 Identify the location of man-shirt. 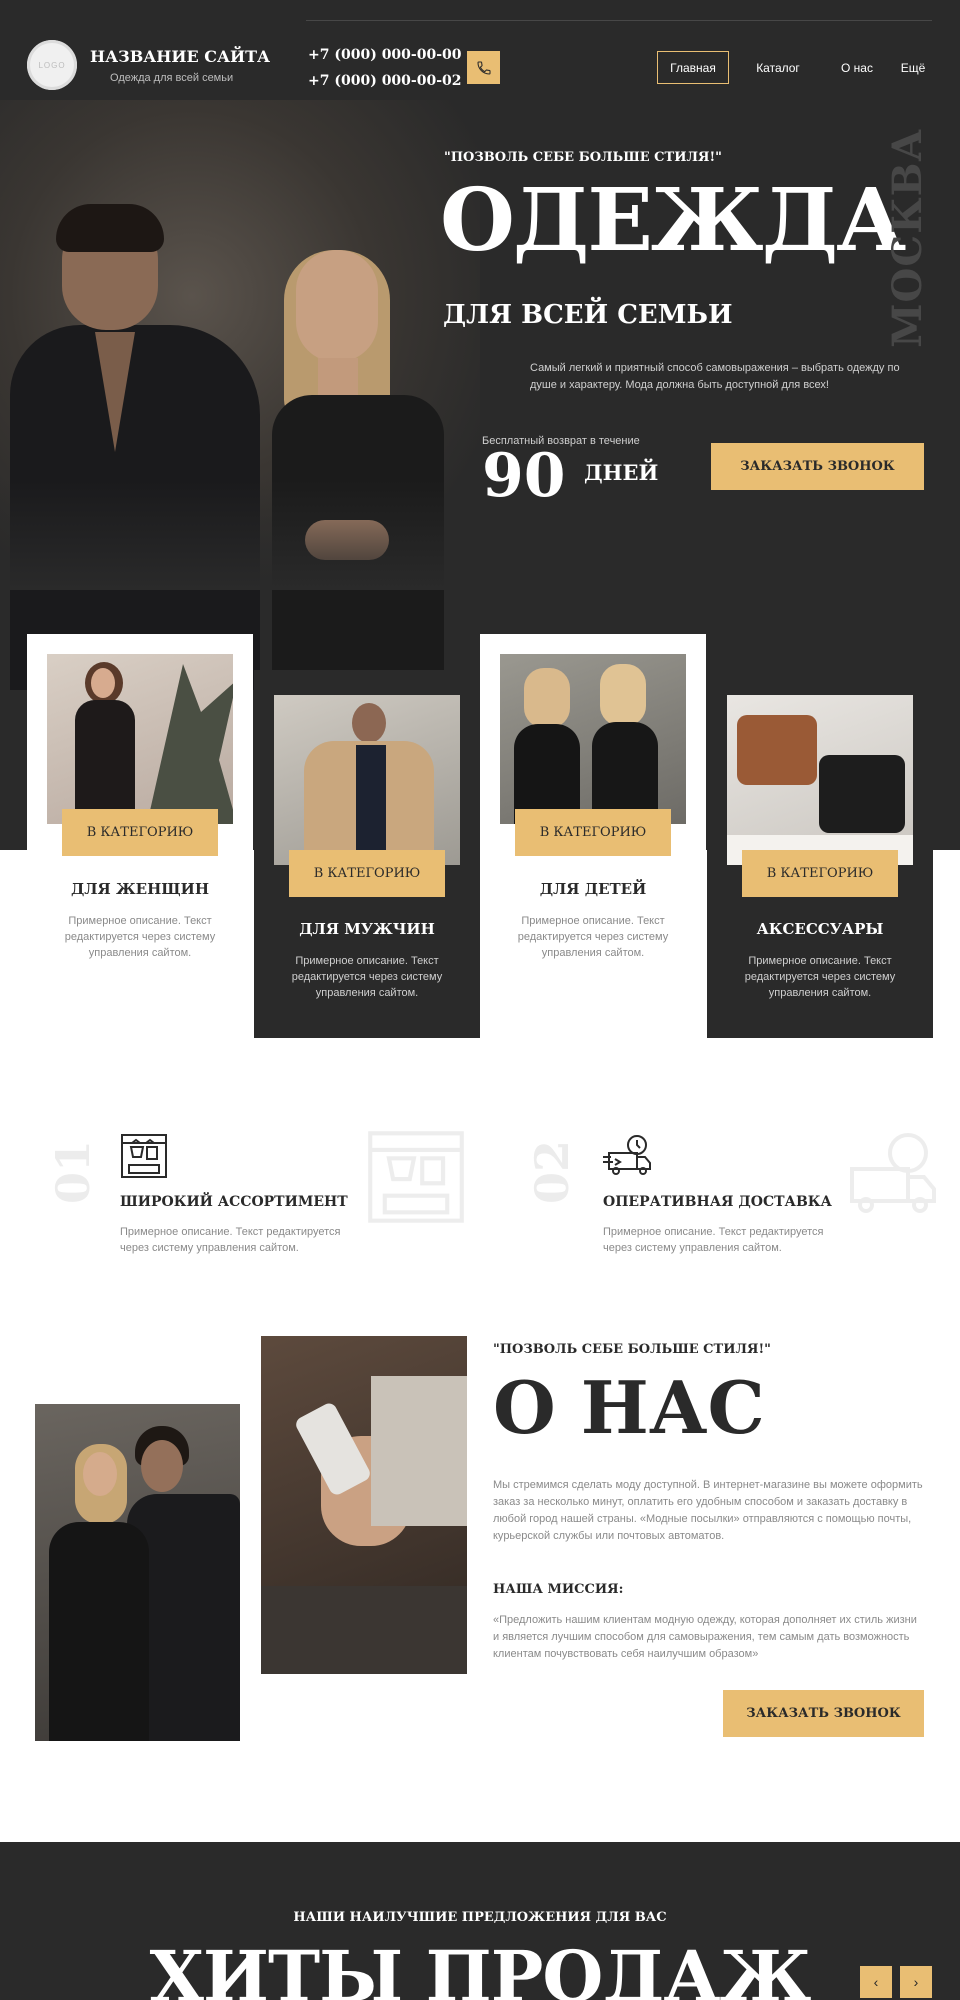
(371, 805).